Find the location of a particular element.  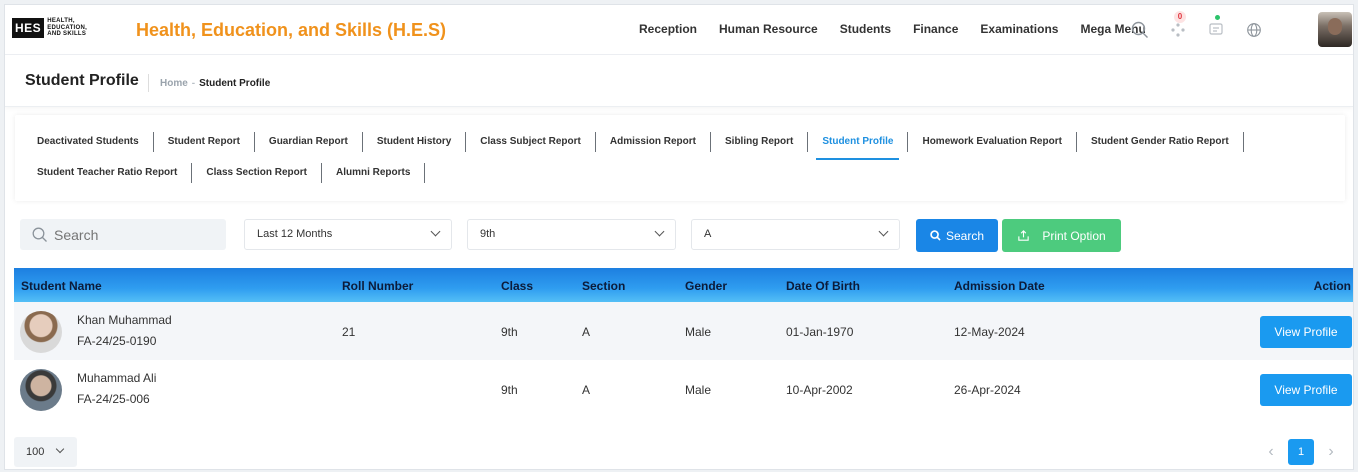

breadcrumb-current: Student Profile is located at coordinates (235, 83).